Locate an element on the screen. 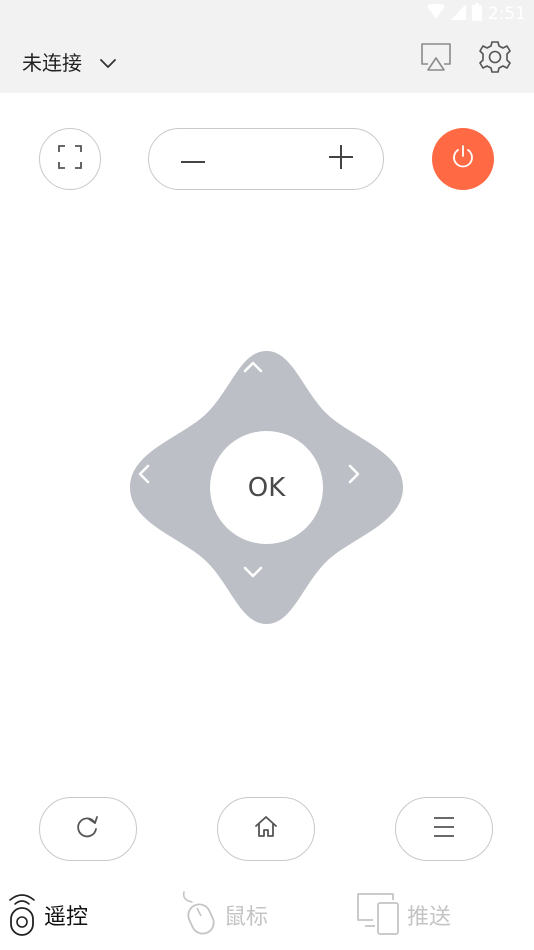  chevron-down-icon is located at coordinates (108, 62).